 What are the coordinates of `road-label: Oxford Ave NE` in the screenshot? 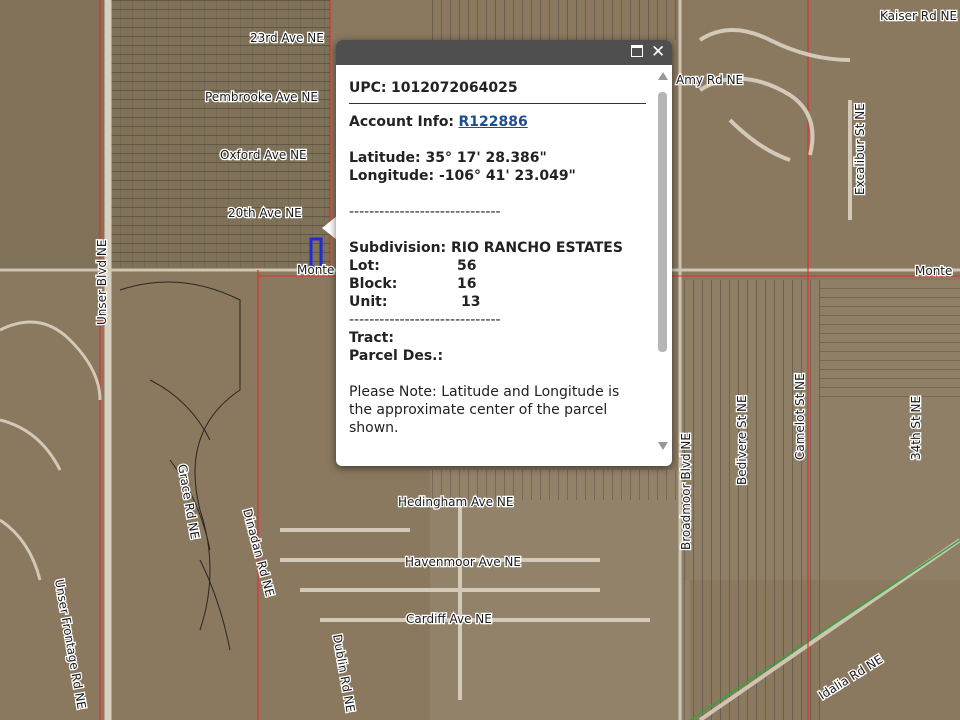 It's located at (263, 155).